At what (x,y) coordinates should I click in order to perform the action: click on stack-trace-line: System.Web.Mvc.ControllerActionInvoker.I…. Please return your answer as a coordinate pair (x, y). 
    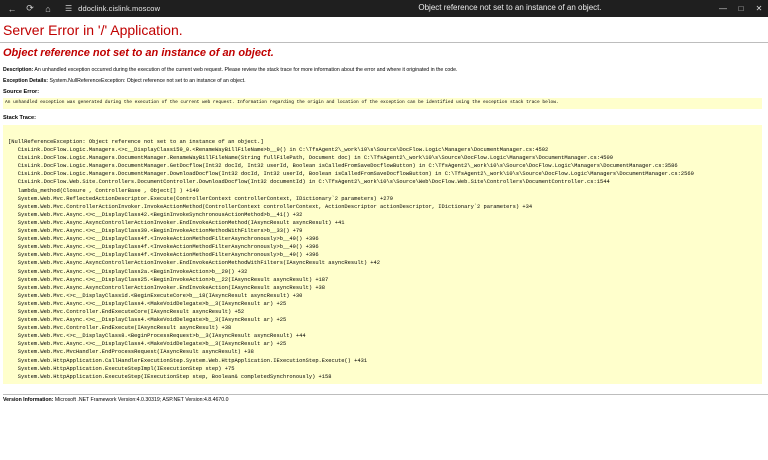
    Looking at the image, I should click on (270, 206).